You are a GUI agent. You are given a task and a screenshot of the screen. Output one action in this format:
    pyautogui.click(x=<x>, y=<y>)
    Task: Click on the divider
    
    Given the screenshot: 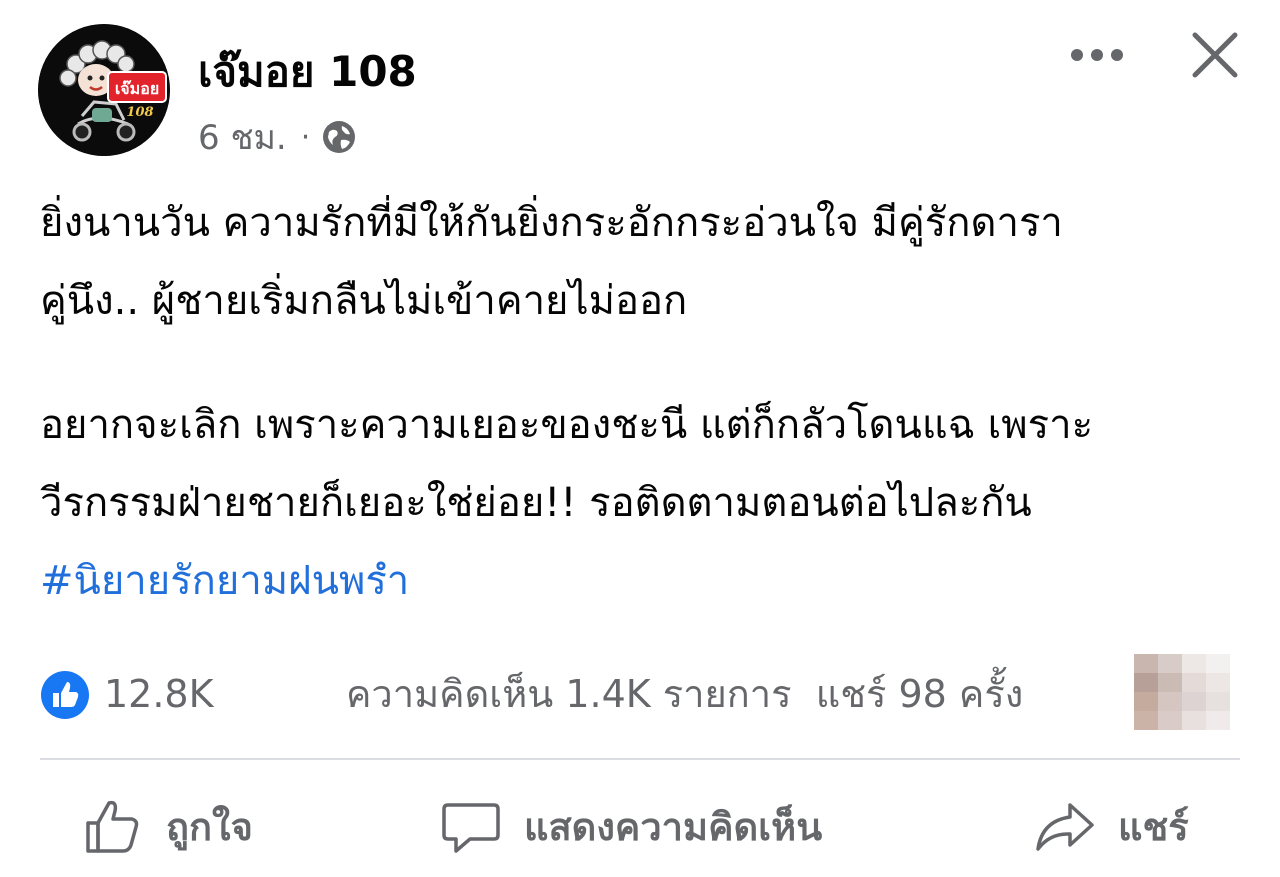 What is the action you would take?
    pyautogui.click(x=640, y=759)
    